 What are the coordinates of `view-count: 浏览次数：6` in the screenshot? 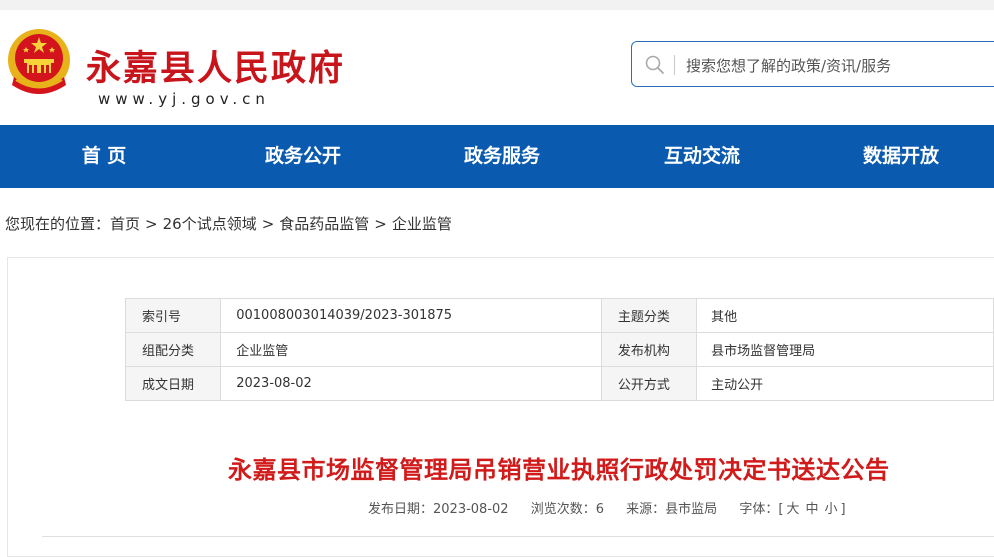 It's located at (567, 509).